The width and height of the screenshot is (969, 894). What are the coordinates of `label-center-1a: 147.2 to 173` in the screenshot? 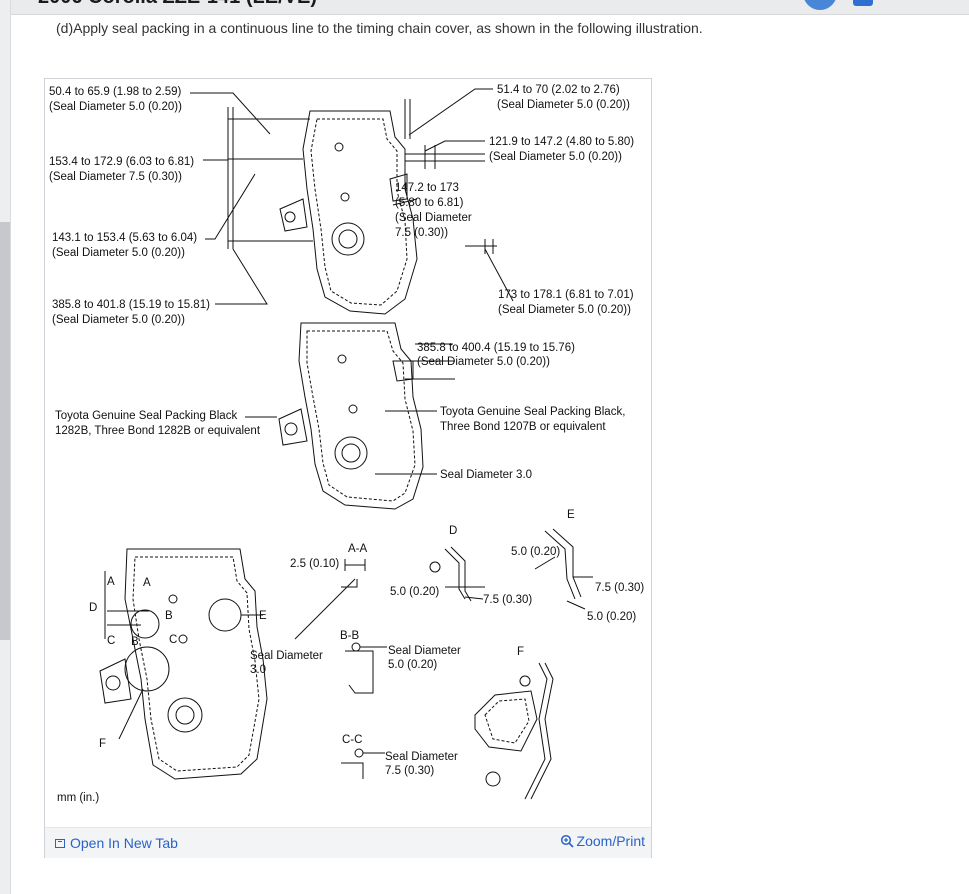 It's located at (427, 188).